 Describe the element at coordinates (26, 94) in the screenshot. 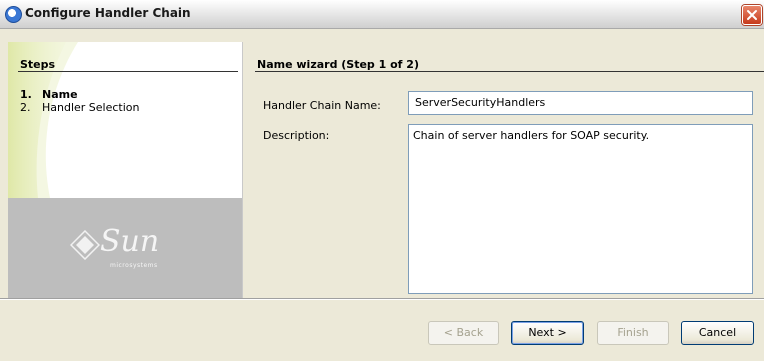

I see `step-number: 1.` at that location.